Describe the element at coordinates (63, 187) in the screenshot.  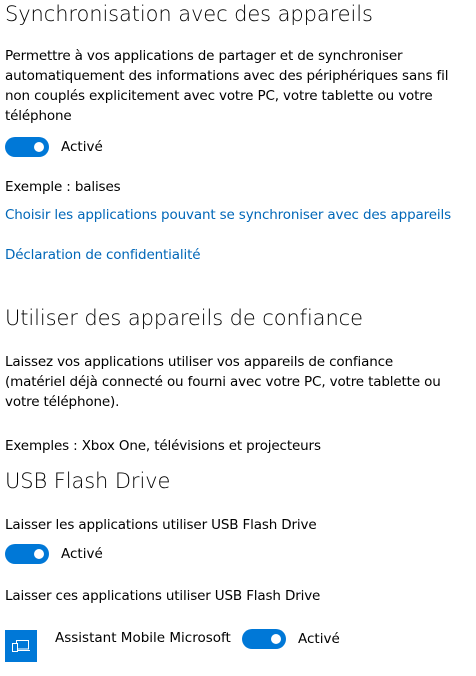
I see `sync-example: Exemple : balises` at that location.